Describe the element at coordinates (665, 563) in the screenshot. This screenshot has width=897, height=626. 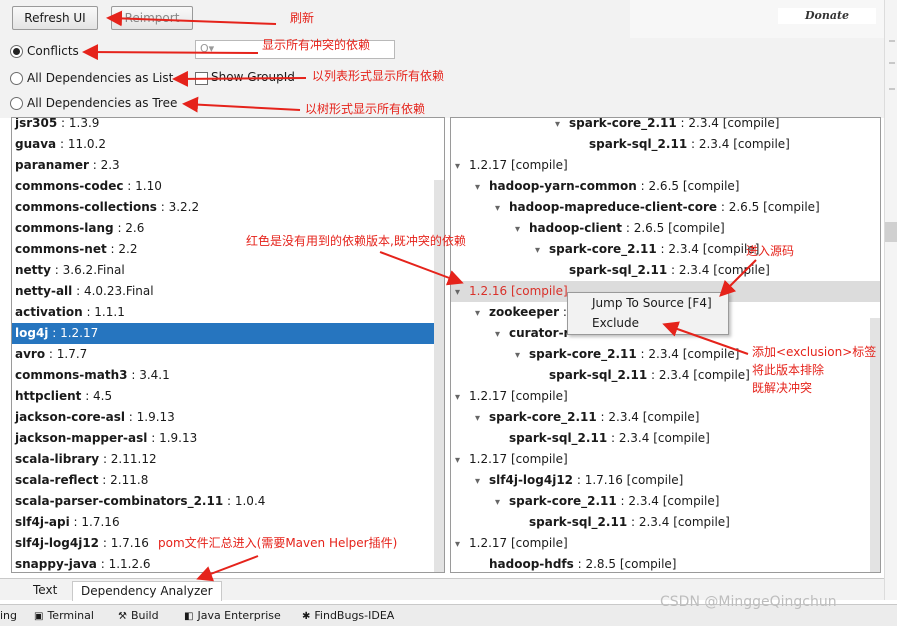
I see `tree-node: hadoop-hdfs : 2.8.5 [compile]` at that location.